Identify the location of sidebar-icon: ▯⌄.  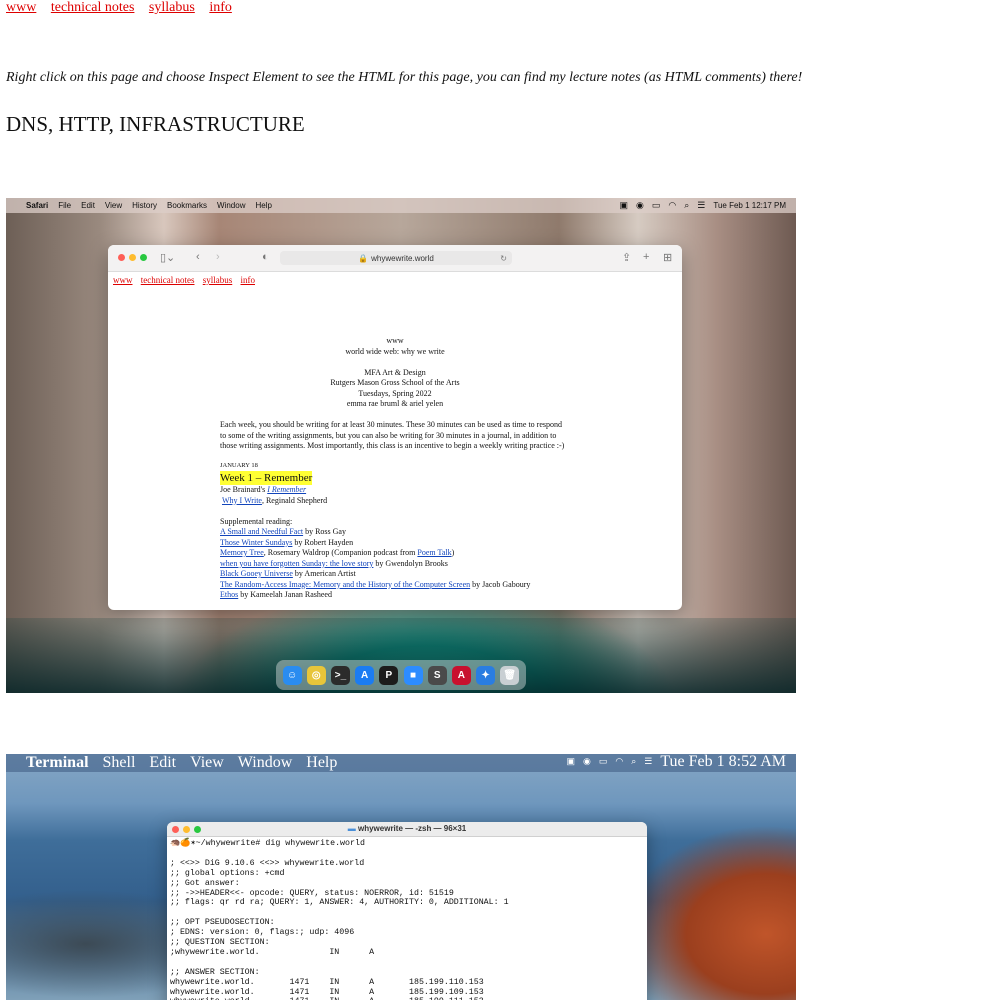
(168, 258).